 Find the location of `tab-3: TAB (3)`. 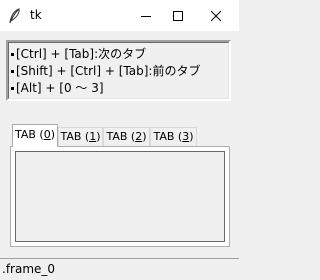

tab-3: TAB (3) is located at coordinates (173, 136).